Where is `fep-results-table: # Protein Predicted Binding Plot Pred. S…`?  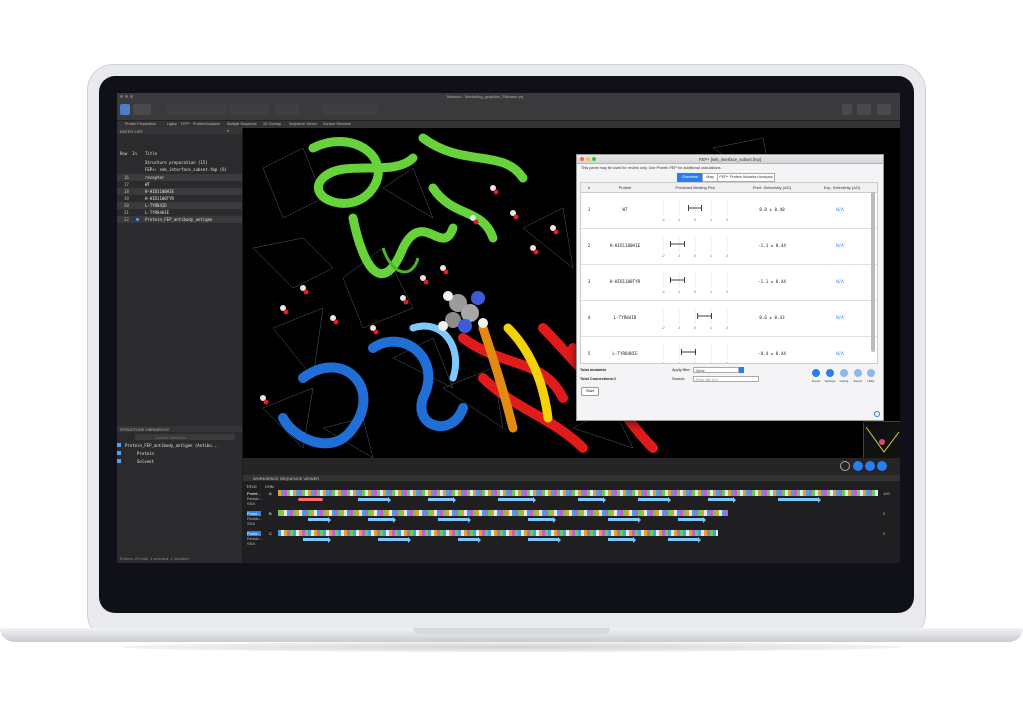
fep-results-table: # Protein Predicted Binding Plot Pred. S… is located at coordinates (729, 273).